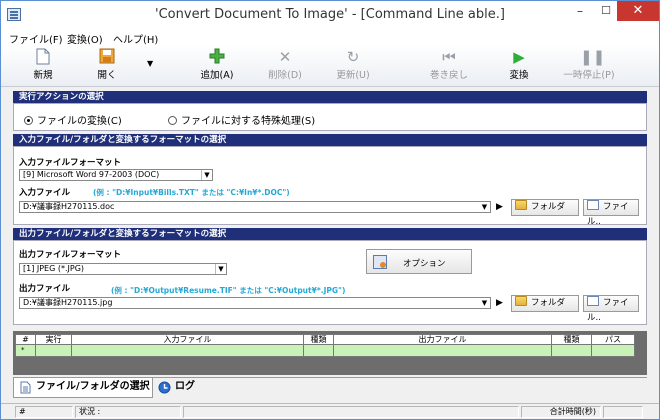 This screenshot has width=660, height=420. Describe the element at coordinates (449, 57) in the screenshot. I see `rewind-icon: ⏮` at that location.